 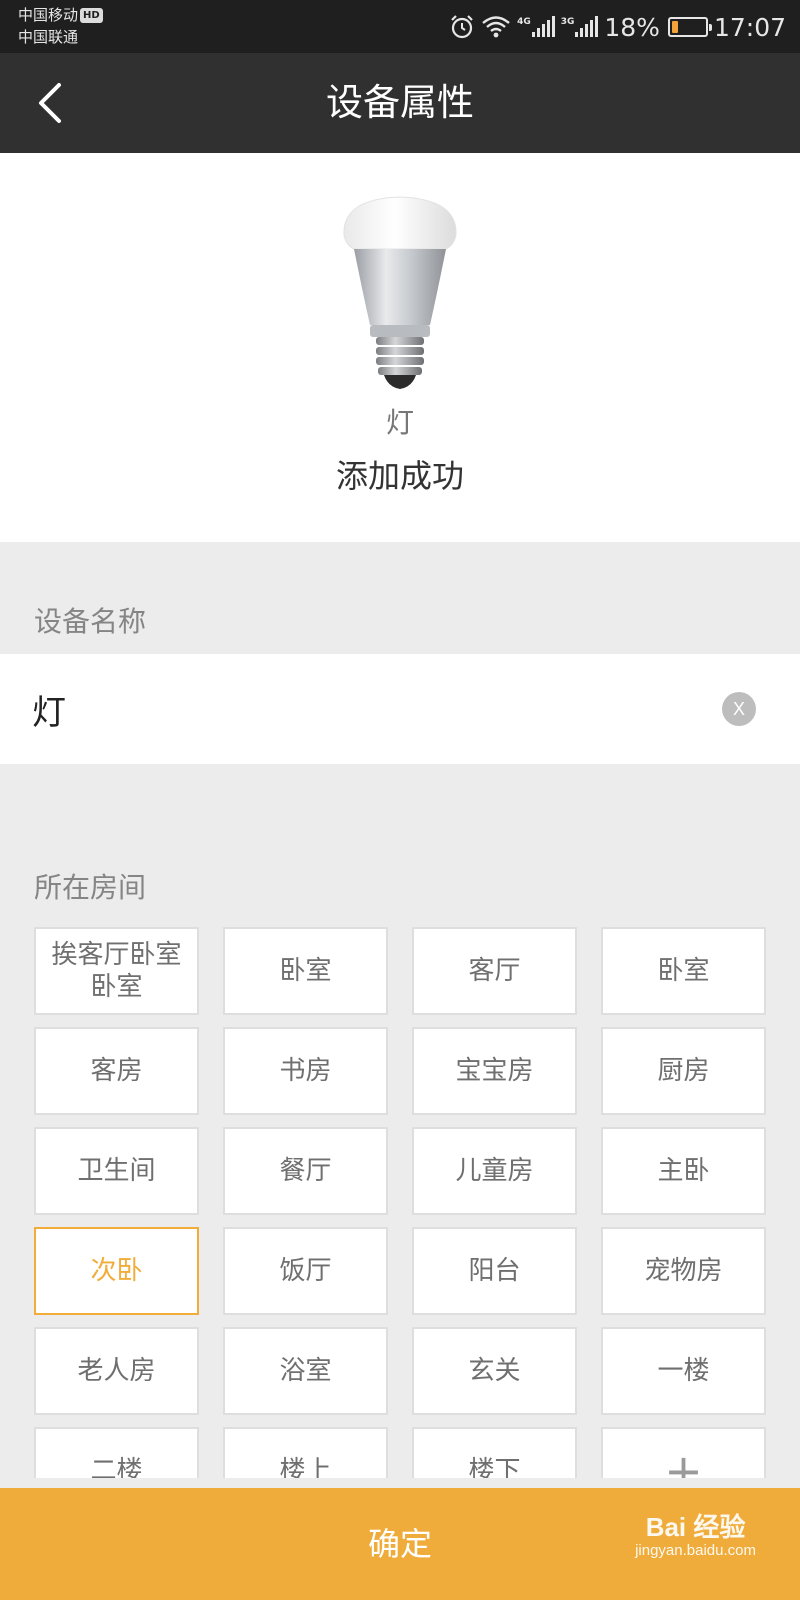 What do you see at coordinates (536, 26) in the screenshot?
I see `signal-4g-icon: 4G` at bounding box center [536, 26].